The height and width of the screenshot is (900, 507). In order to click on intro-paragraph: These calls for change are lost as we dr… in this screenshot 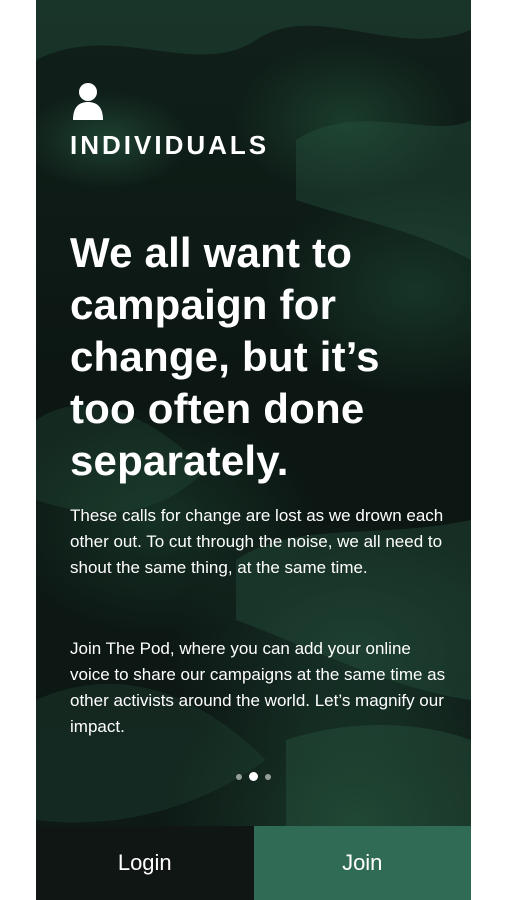, I will do `click(257, 541)`.